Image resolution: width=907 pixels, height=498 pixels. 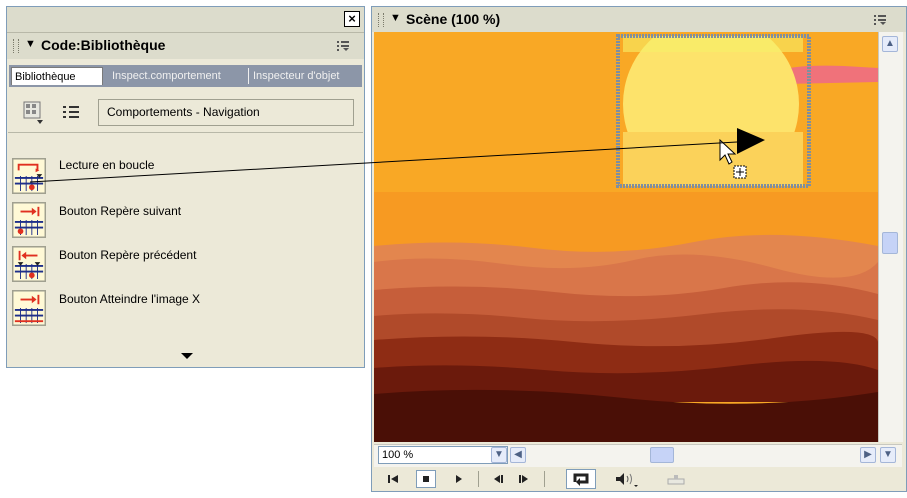 What do you see at coordinates (185, 46) in the screenshot?
I see `library-title-bar: ▼ Code:Bibliothèque` at bounding box center [185, 46].